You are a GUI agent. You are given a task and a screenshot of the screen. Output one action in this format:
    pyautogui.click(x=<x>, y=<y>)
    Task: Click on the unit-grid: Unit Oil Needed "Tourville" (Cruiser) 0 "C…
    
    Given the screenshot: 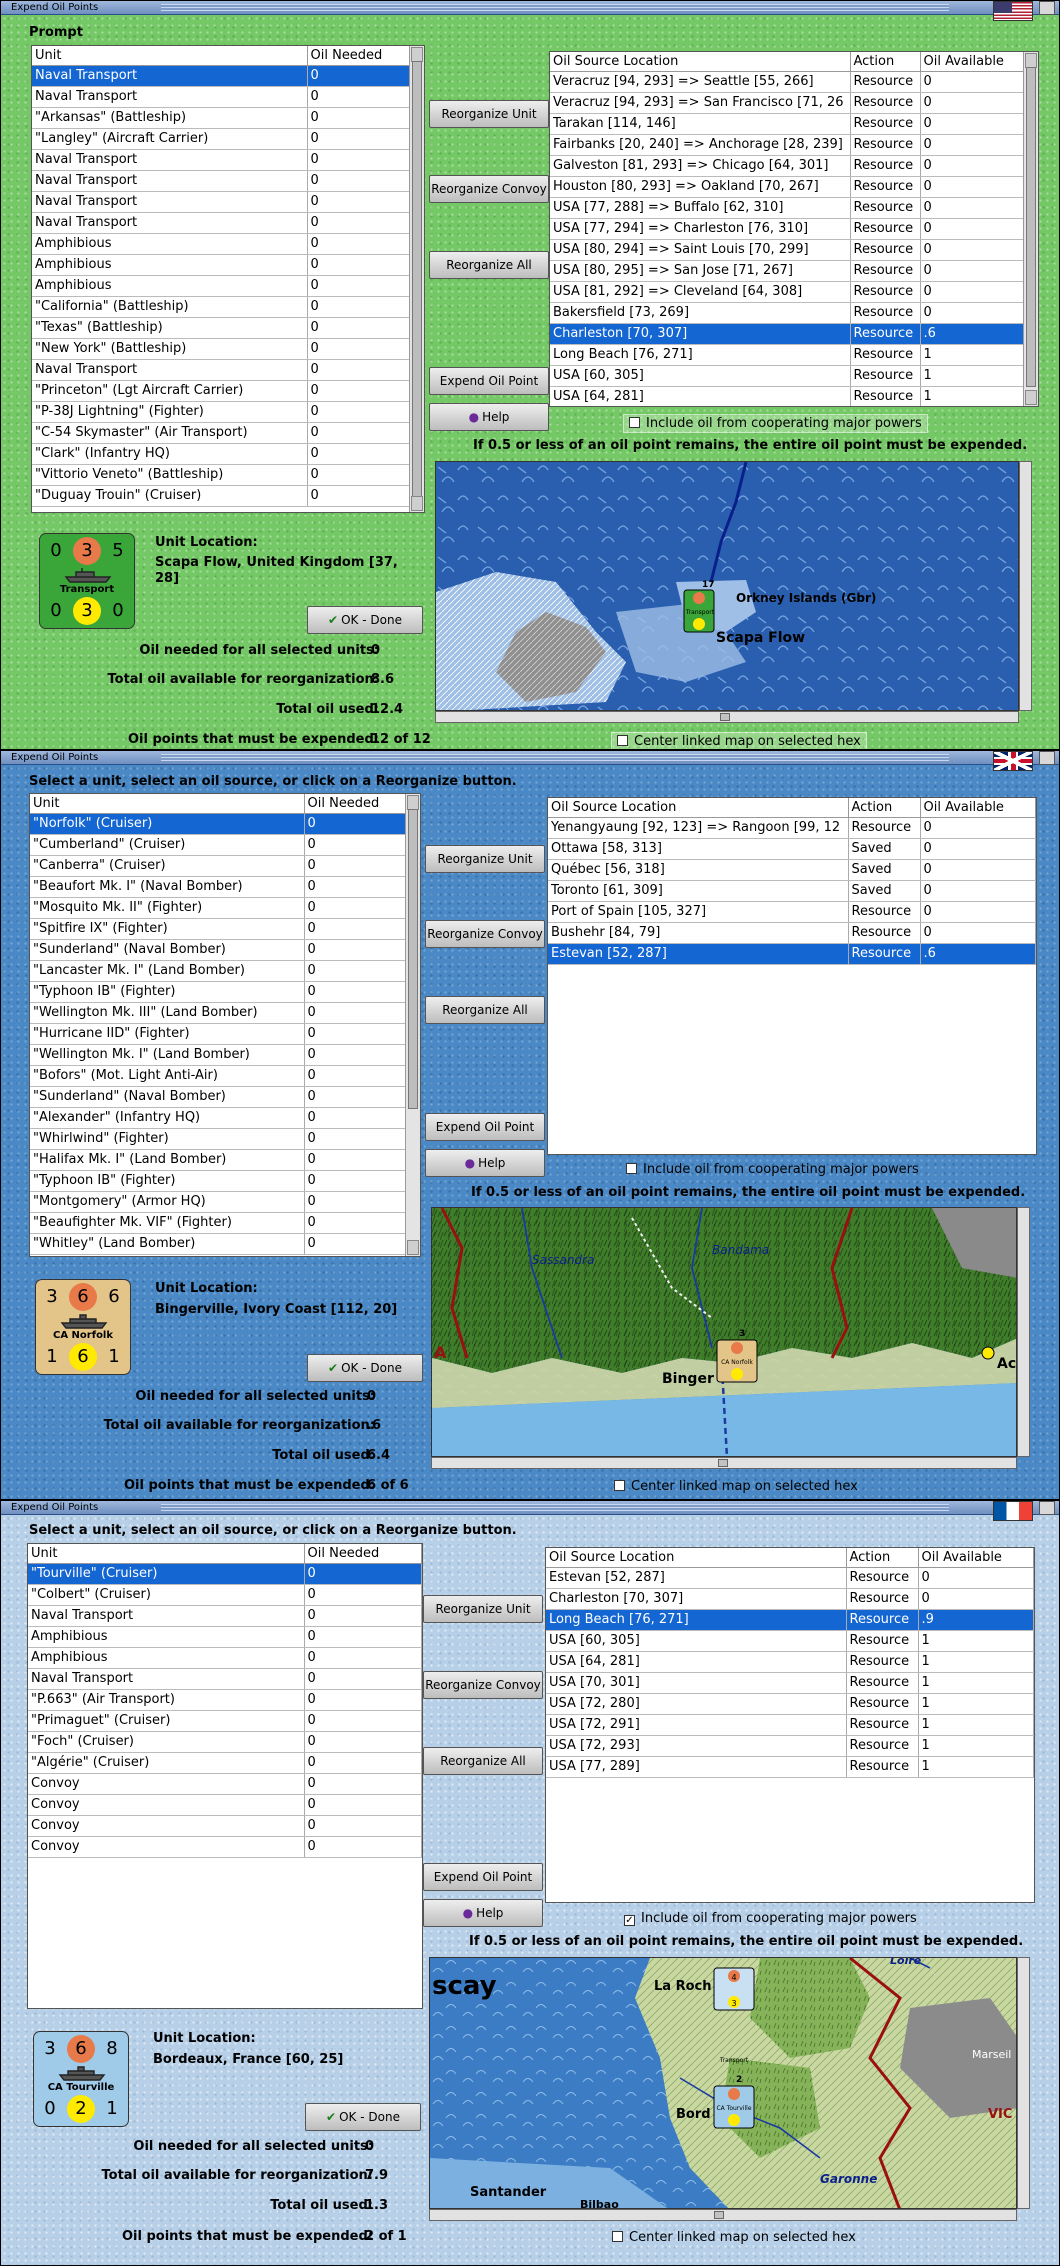 What is the action you would take?
    pyautogui.click(x=225, y=1776)
    